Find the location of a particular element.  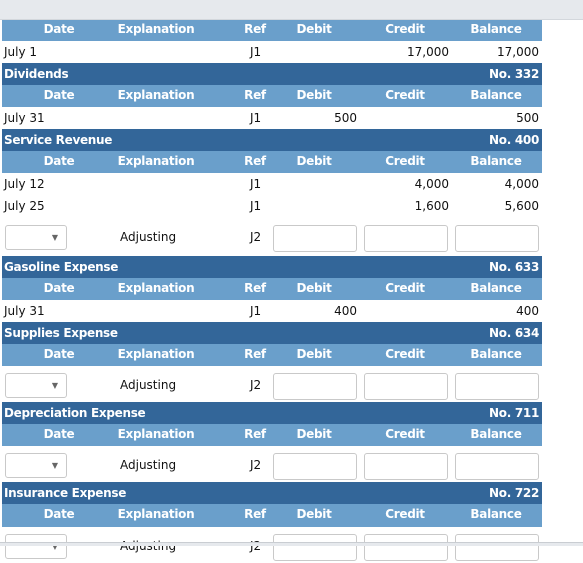

account-number: No. 722 is located at coordinates (514, 493).